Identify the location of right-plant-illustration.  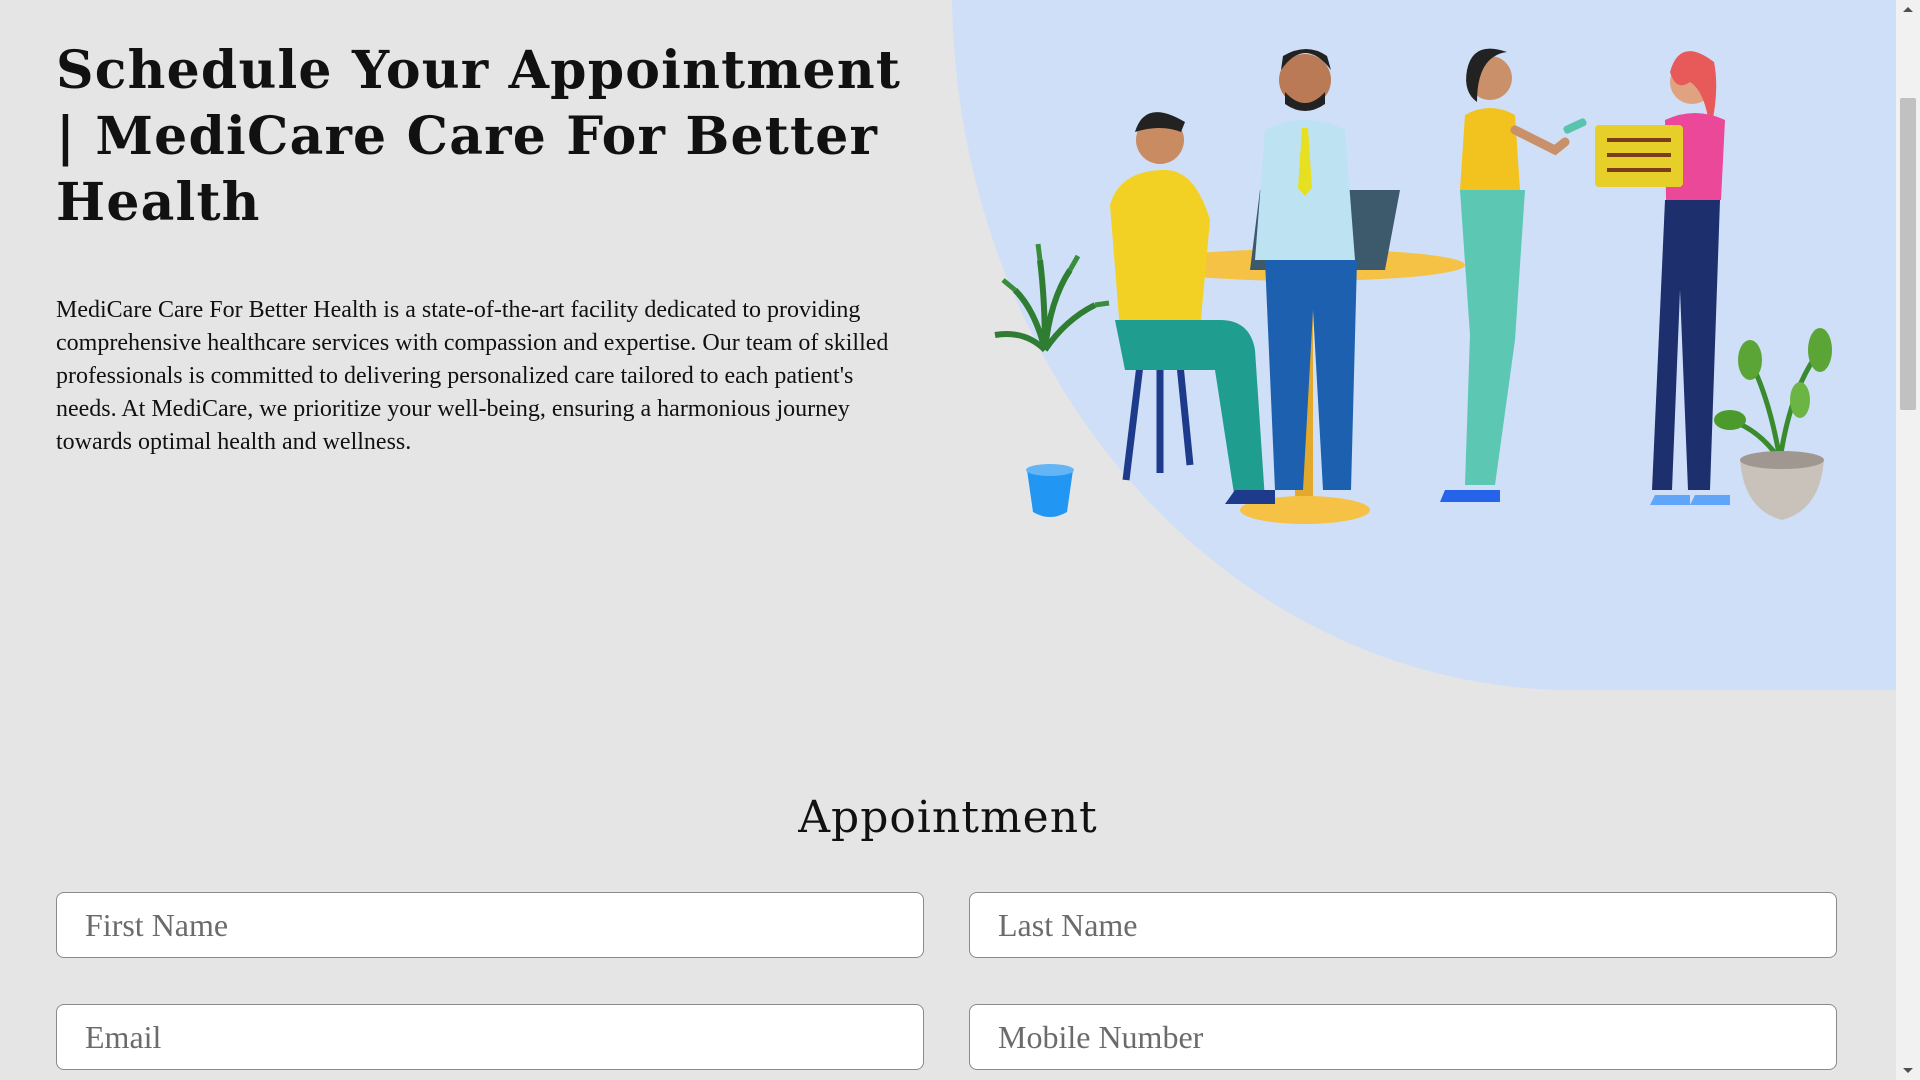
(1773, 424).